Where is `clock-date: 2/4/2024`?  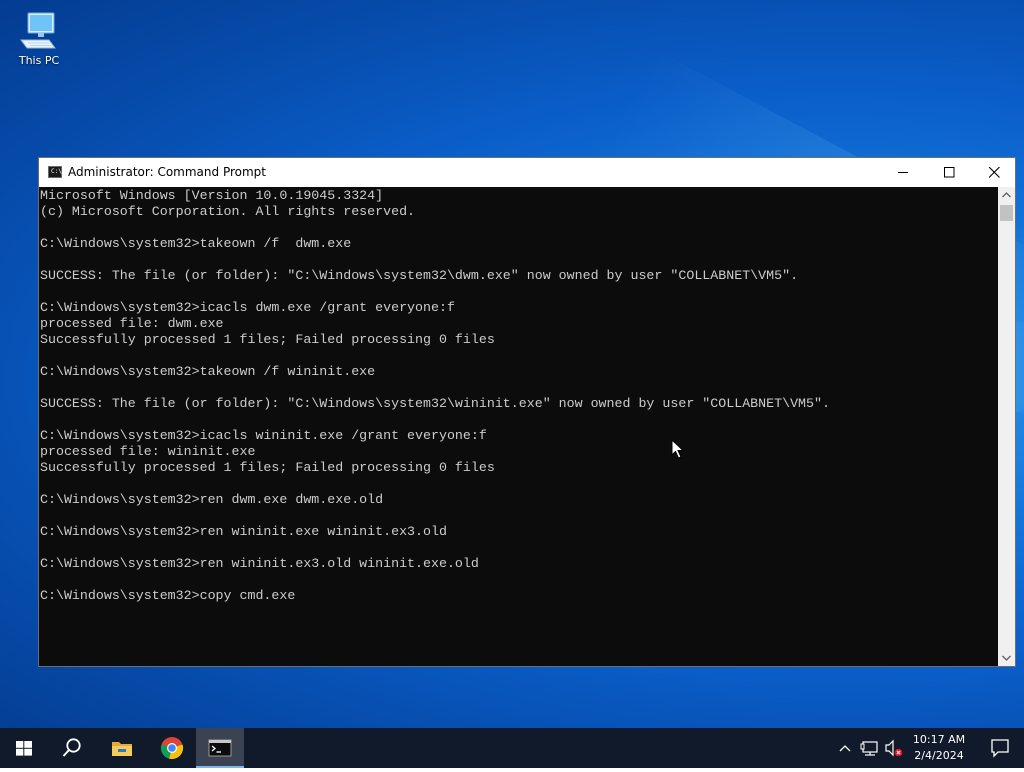
clock-date: 2/4/2024 is located at coordinates (939, 755).